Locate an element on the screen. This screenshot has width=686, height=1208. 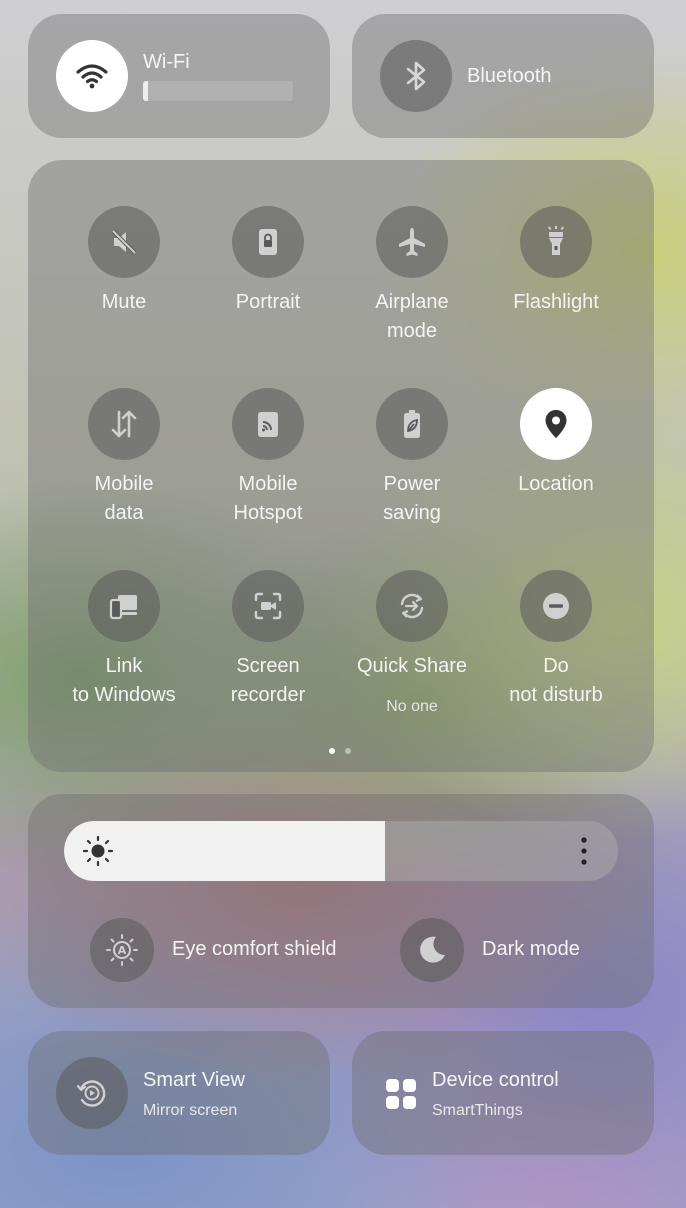
smart-view-subtitle: Mirror screen is located at coordinates (190, 1110).